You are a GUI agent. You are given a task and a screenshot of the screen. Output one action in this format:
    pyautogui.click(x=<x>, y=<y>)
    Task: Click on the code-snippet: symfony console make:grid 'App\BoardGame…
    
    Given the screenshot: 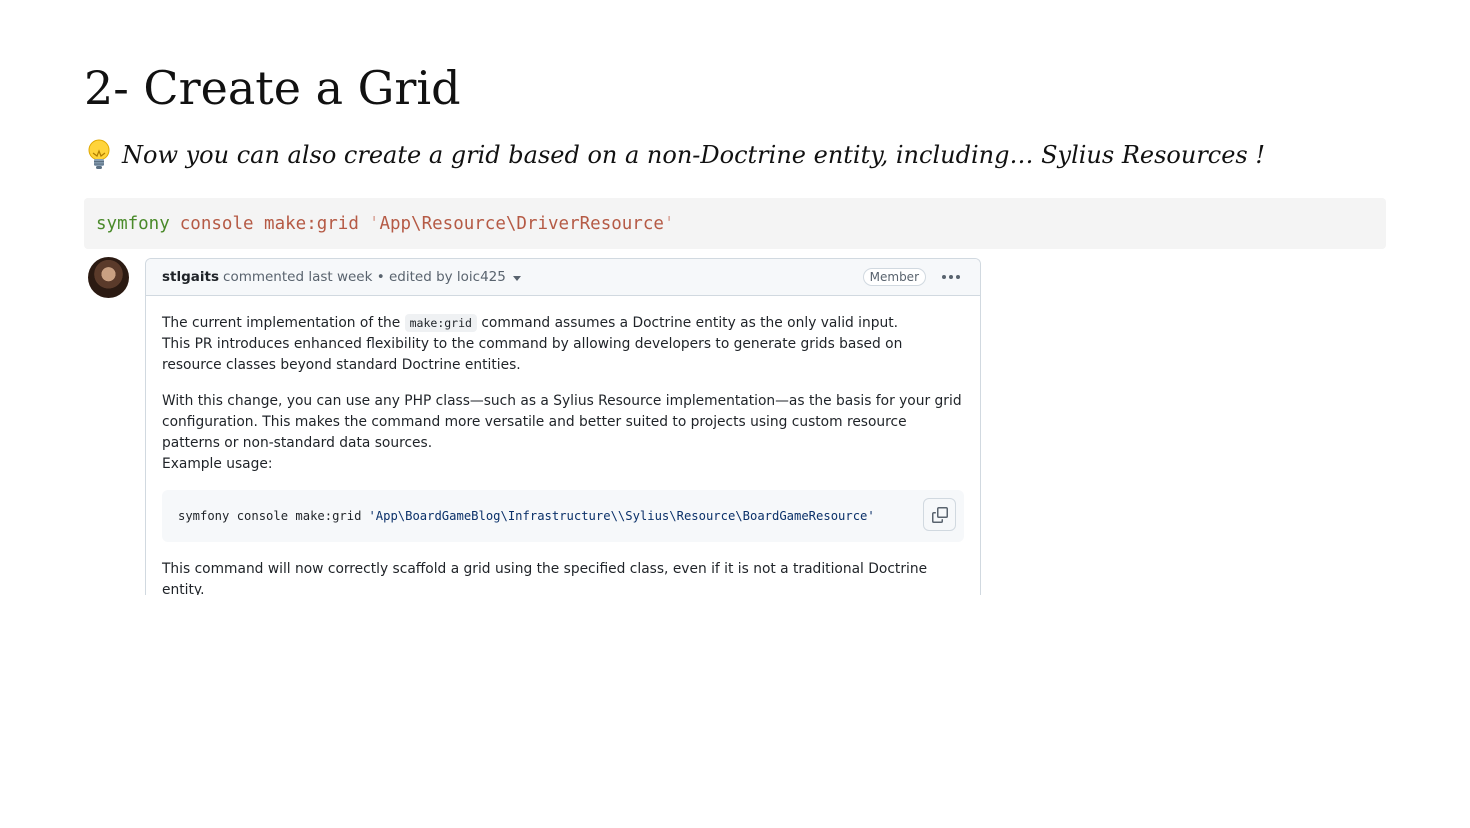 What is the action you would take?
    pyautogui.click(x=563, y=516)
    